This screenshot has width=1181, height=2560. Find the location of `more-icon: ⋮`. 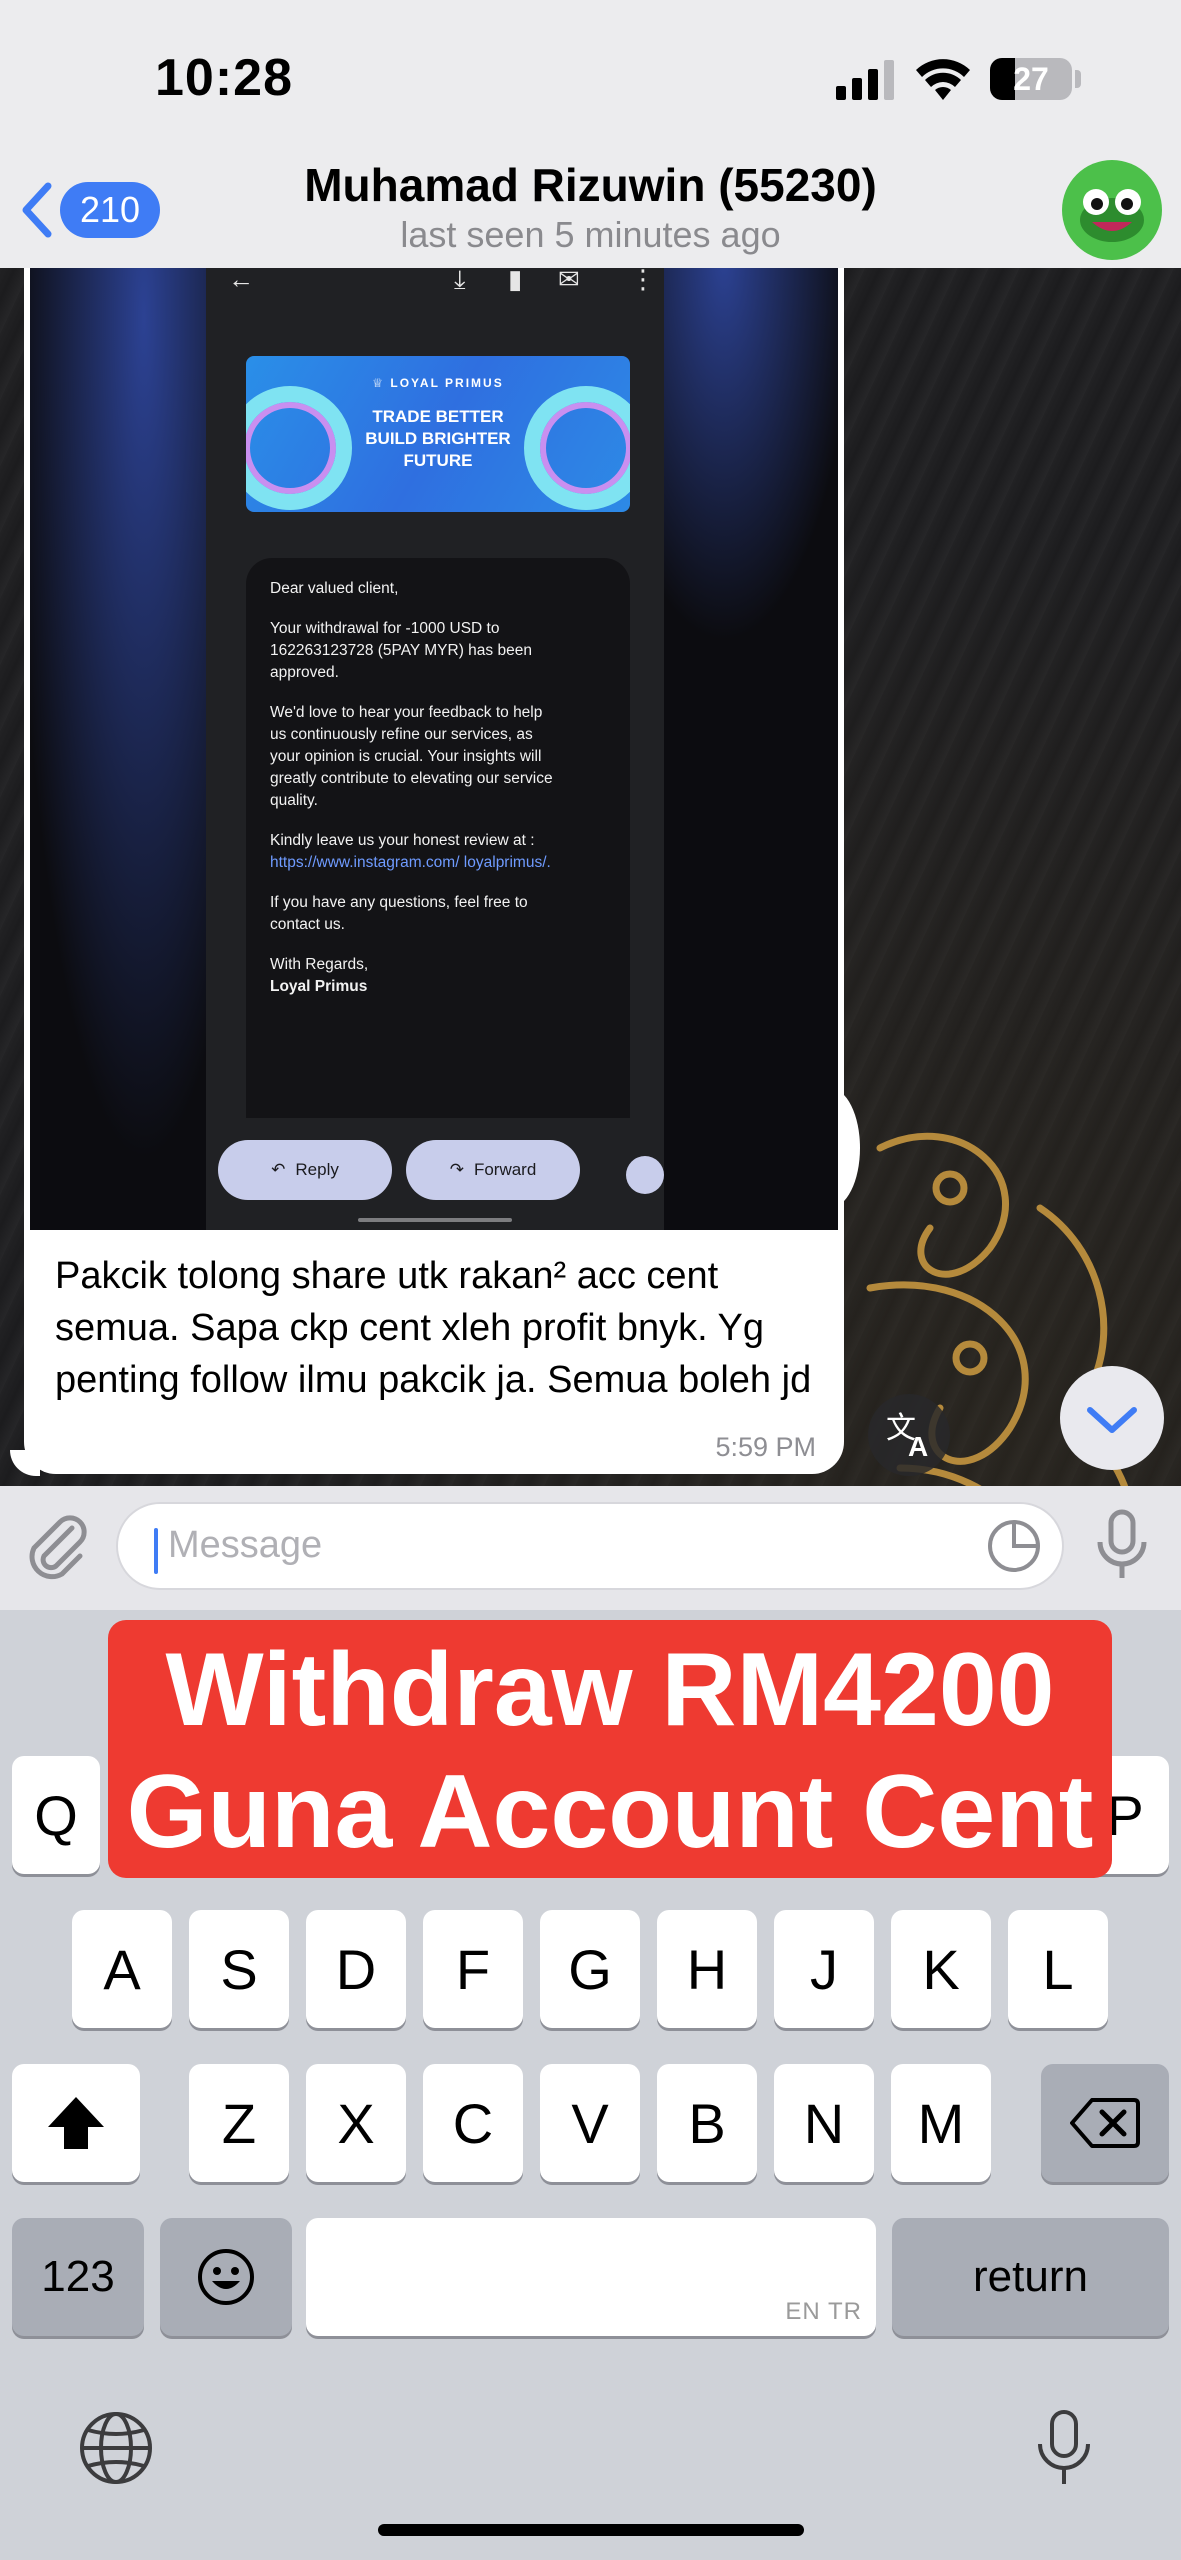

more-icon: ⋮ is located at coordinates (643, 281).